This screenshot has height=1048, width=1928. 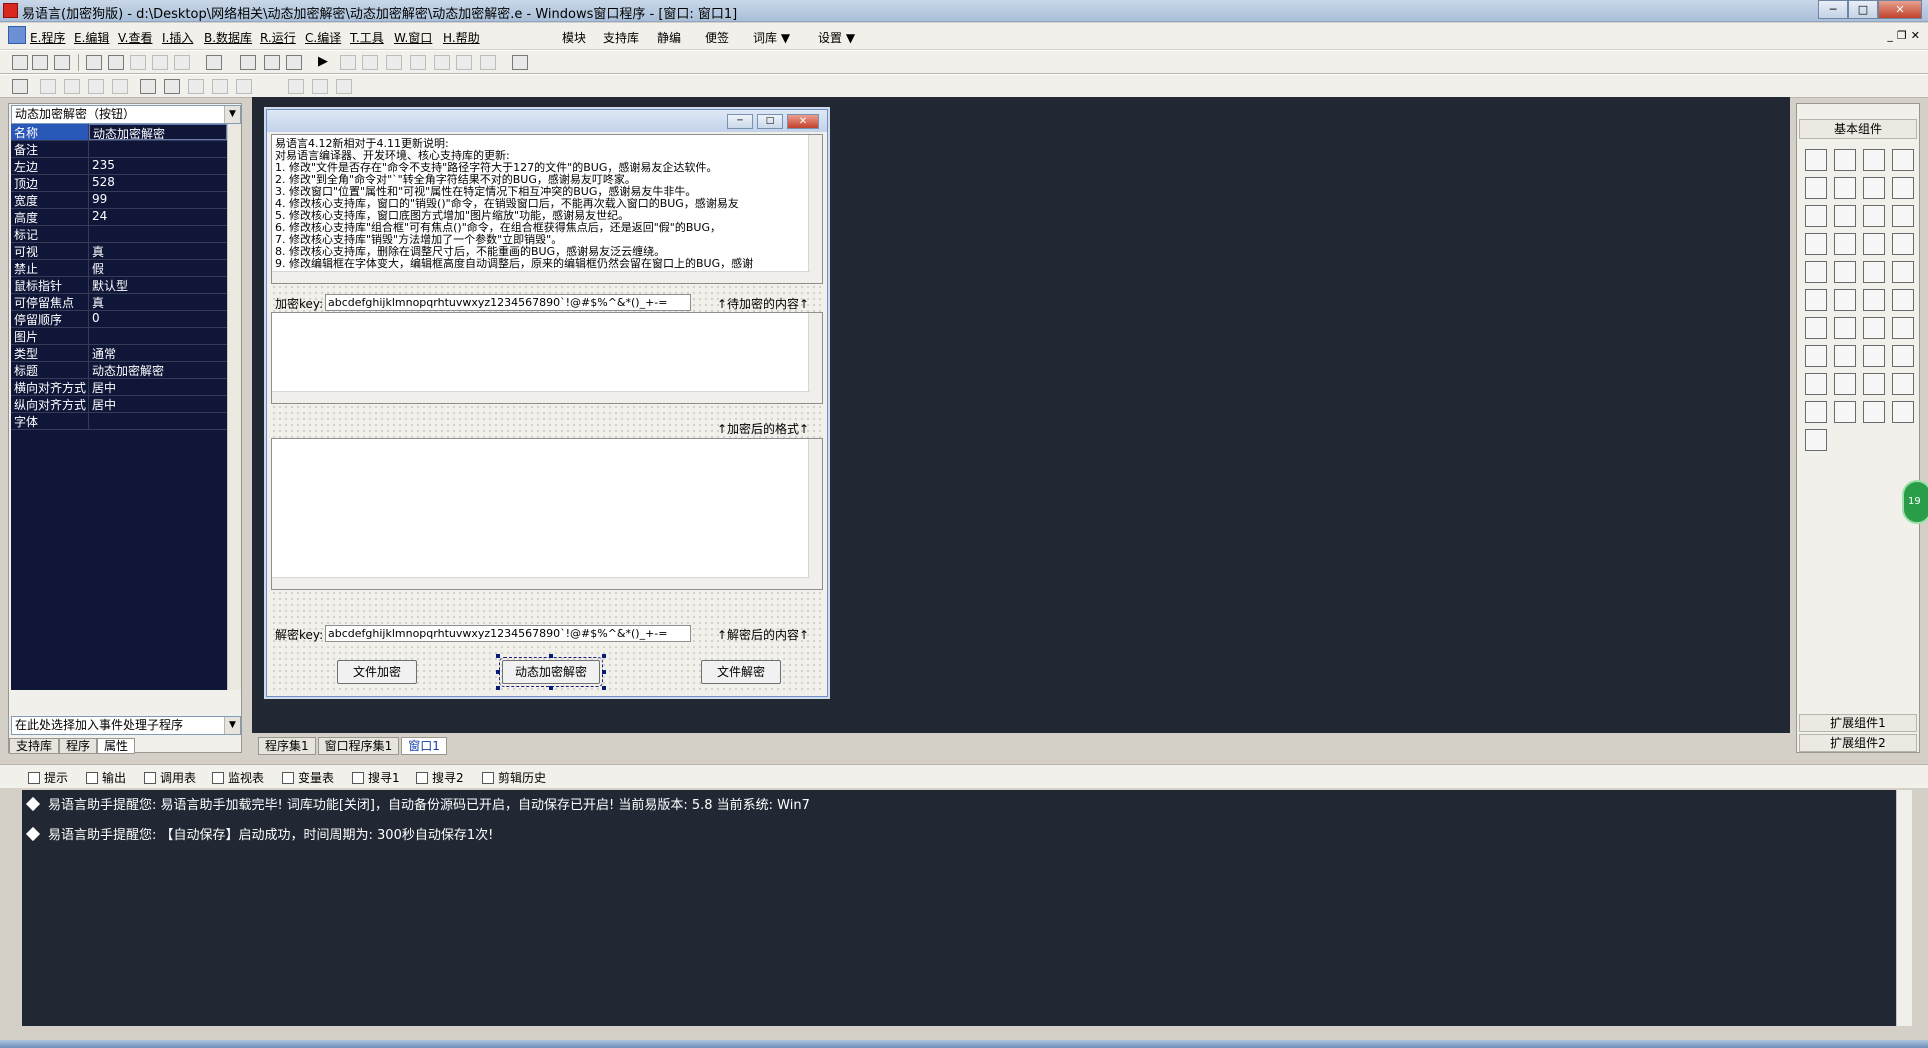 What do you see at coordinates (461, 37) in the screenshot?
I see `menu-help: H.帮助` at bounding box center [461, 37].